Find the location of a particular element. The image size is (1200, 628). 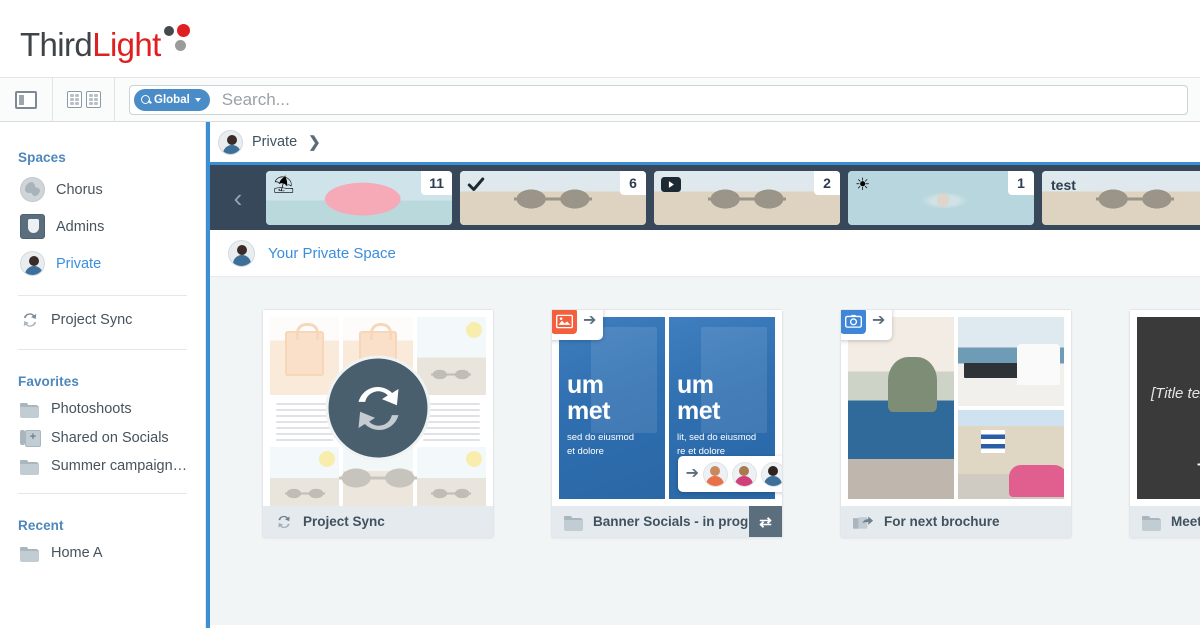

photo-cuba is located at coordinates (1011, 454).